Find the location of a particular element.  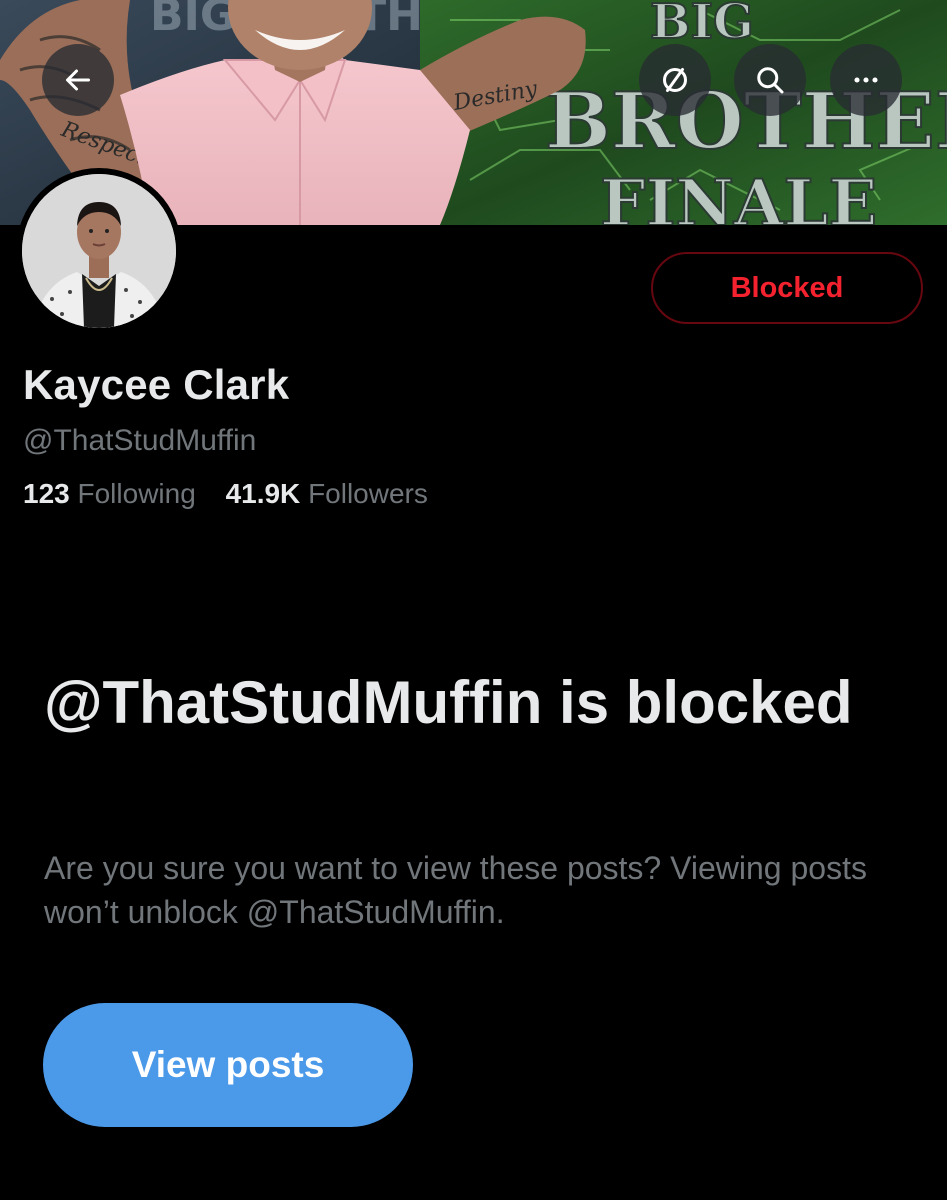

search-icon is located at coordinates (770, 80).